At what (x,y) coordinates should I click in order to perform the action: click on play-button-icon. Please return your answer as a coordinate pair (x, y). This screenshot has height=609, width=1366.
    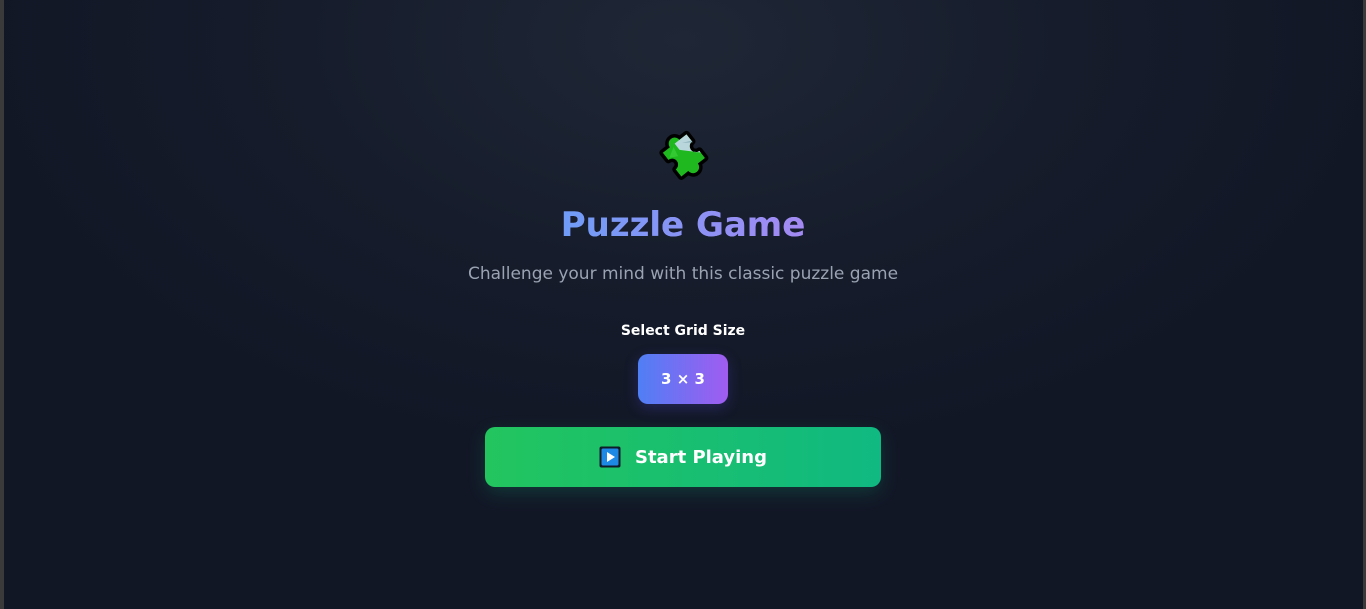
    Looking at the image, I should click on (610, 457).